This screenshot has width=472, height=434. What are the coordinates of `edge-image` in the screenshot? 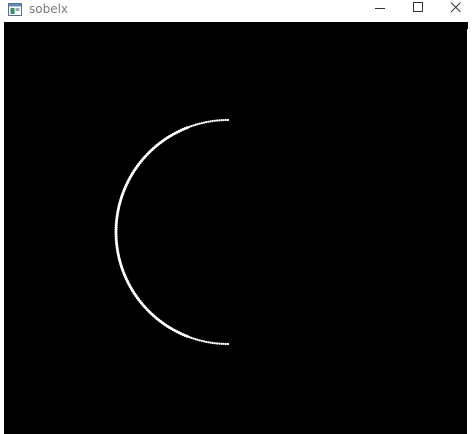 It's located at (172, 232).